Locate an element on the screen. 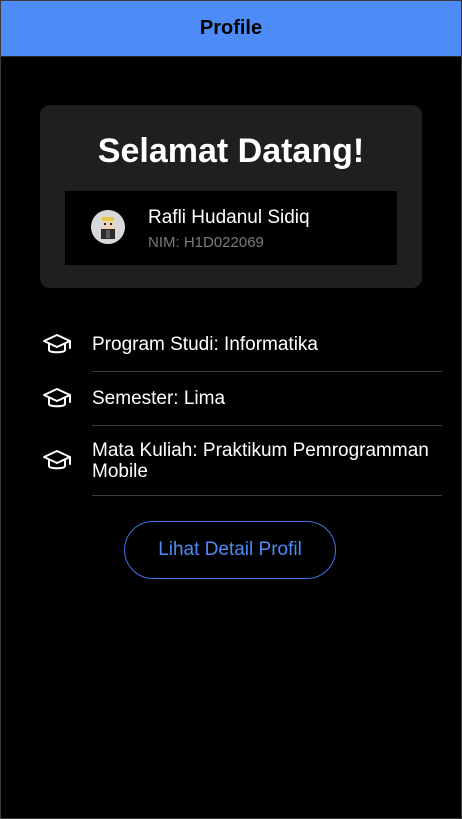 The height and width of the screenshot is (819, 462). avatar-icon is located at coordinates (108, 227).